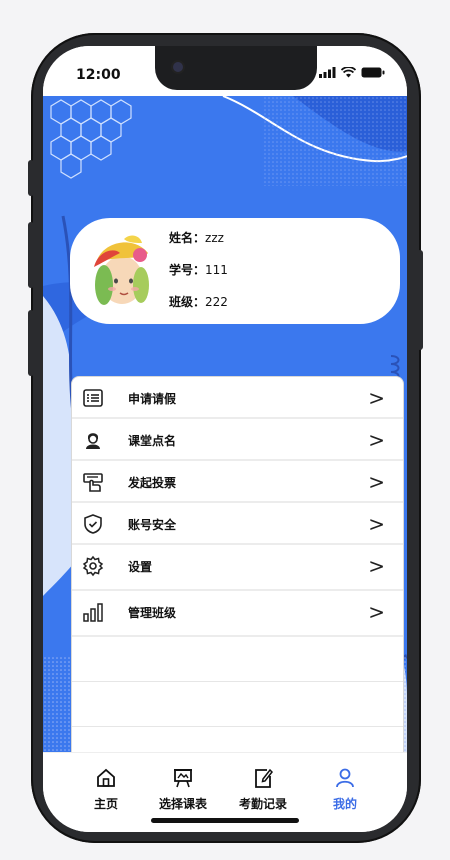  Describe the element at coordinates (187, 238) in the screenshot. I see `name-label: 姓名：` at that location.